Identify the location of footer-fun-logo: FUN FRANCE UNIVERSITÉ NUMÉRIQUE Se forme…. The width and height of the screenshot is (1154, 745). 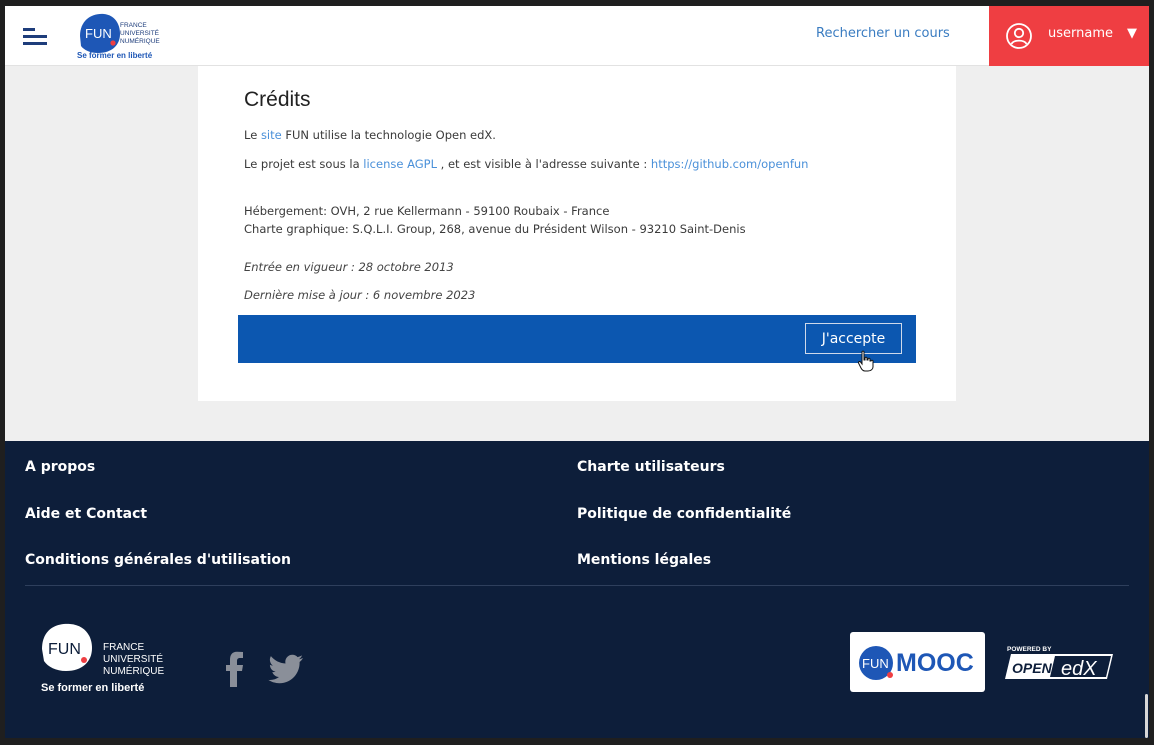
(102, 657).